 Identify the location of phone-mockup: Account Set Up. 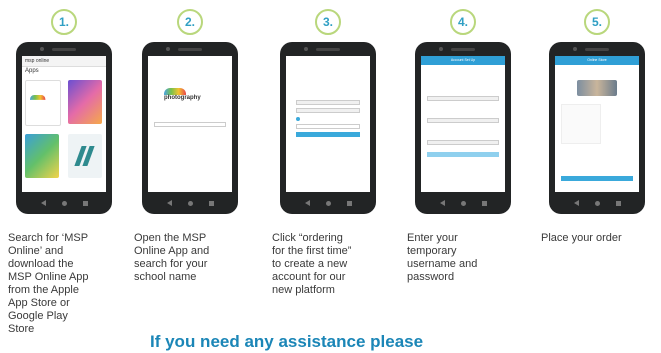
(463, 128).